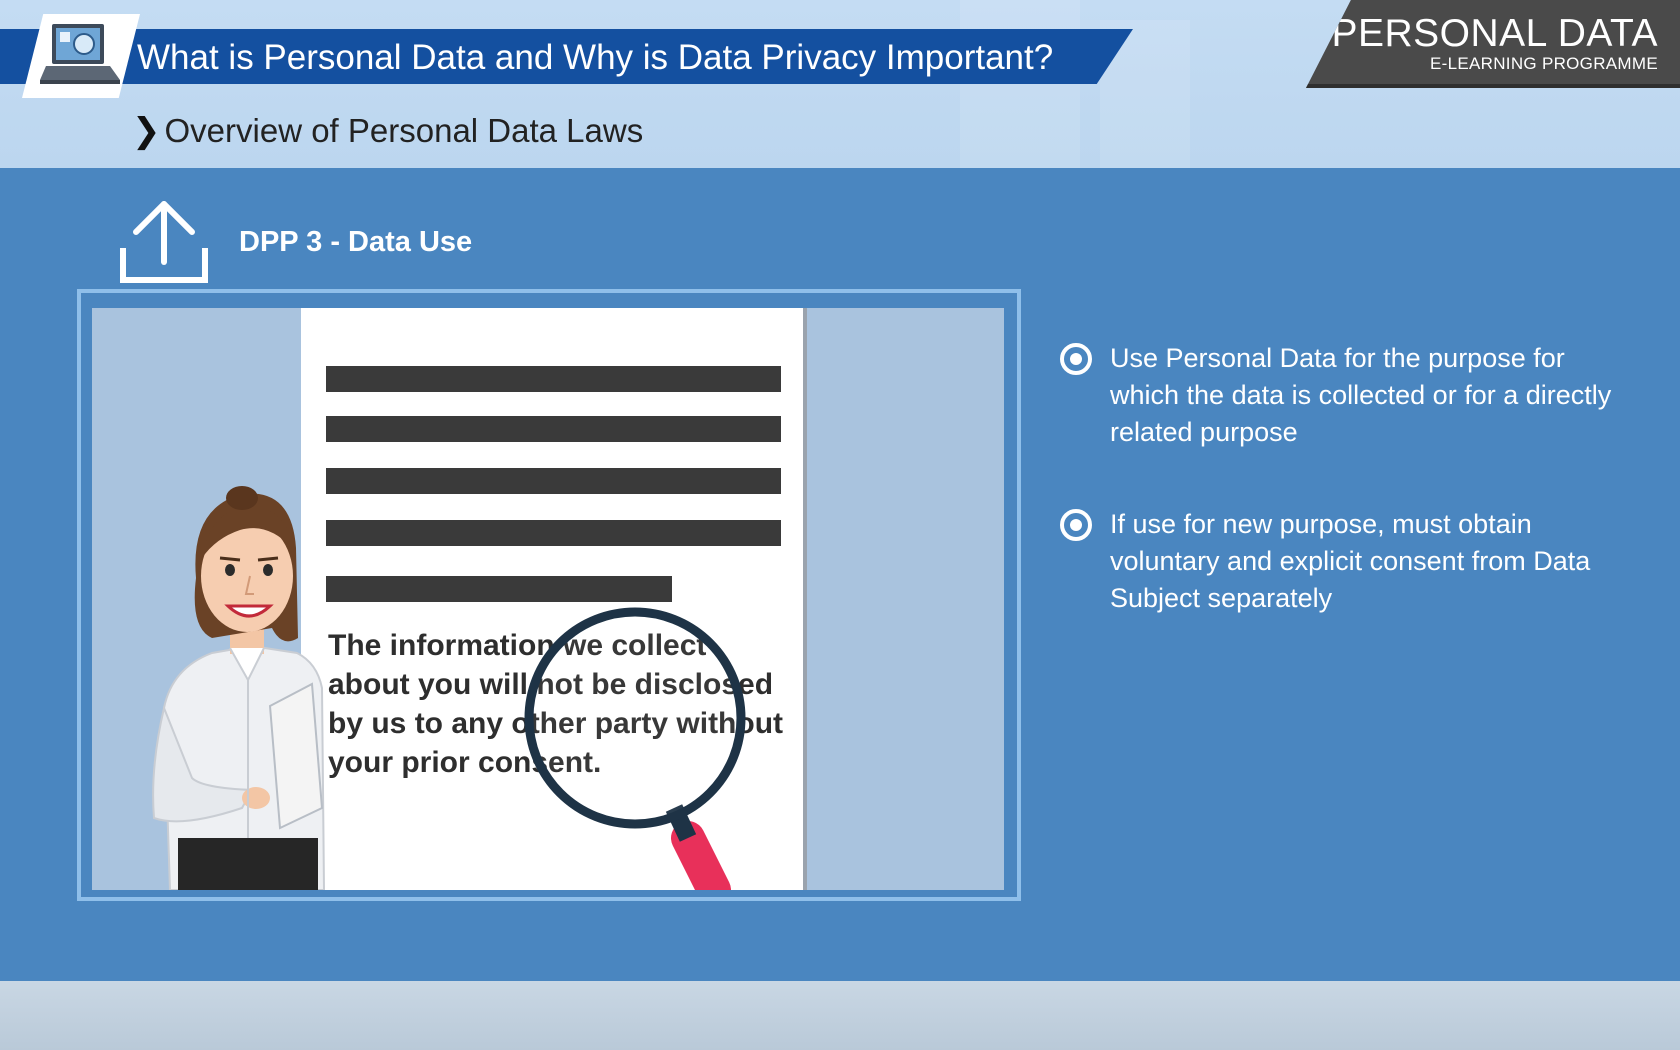 The width and height of the screenshot is (1680, 1050). I want to click on section-heading: ❯ Overview of Personal Data Laws, so click(387, 131).